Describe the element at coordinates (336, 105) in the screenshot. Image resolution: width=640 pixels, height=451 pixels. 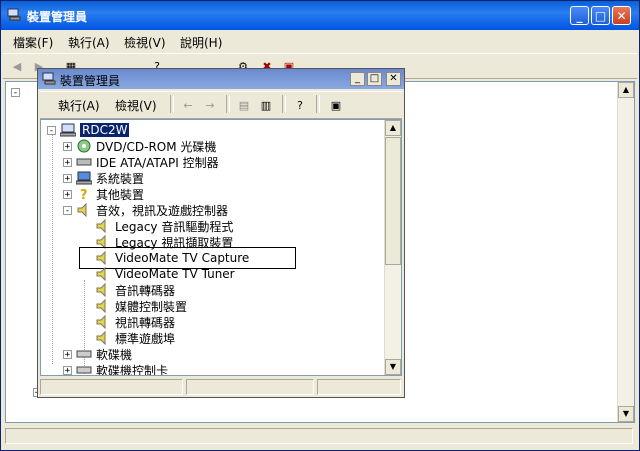
I see `inner-update-driver-icon: ▣` at that location.